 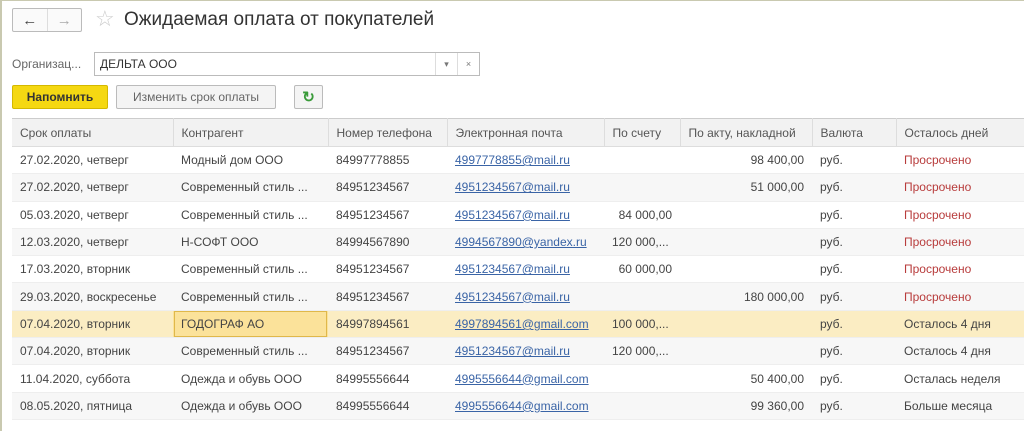 What do you see at coordinates (196, 97) in the screenshot?
I see `change-due-date-button: Изменить срок оплаты` at bounding box center [196, 97].